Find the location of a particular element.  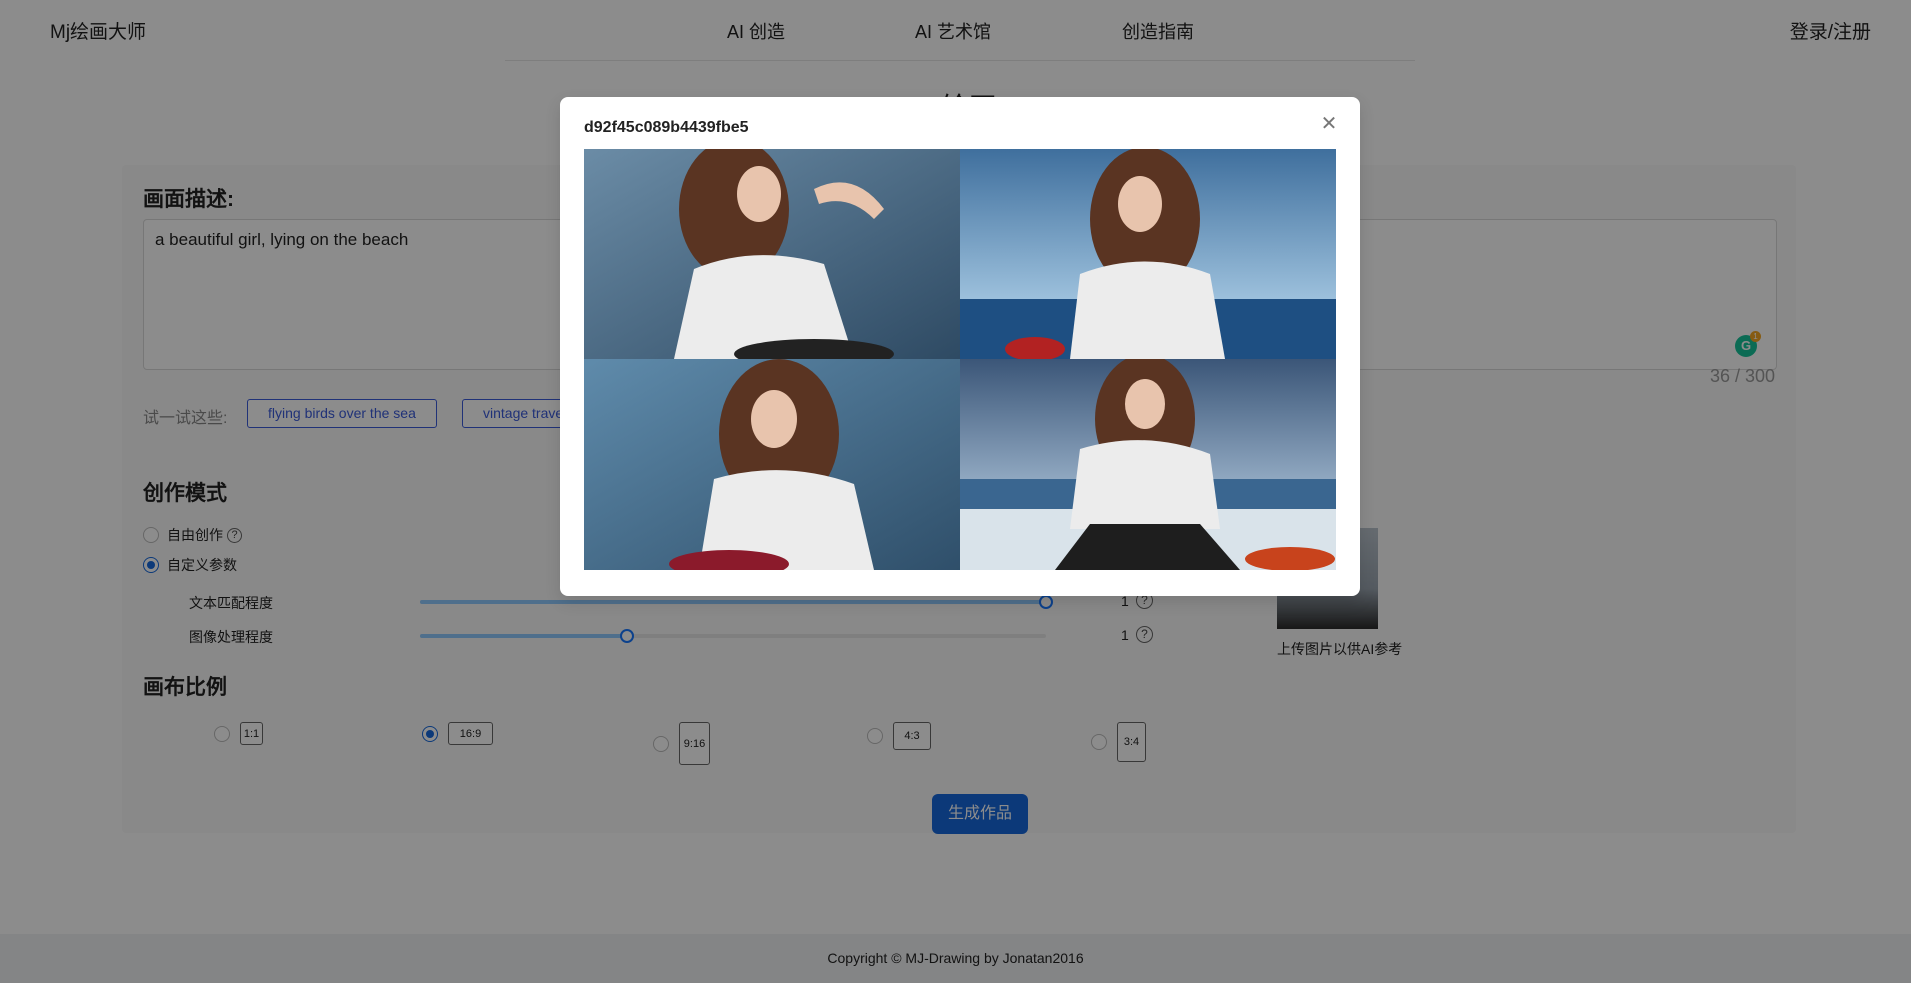

modal-title: d92f45c089b4439fbe5 is located at coordinates (666, 127).